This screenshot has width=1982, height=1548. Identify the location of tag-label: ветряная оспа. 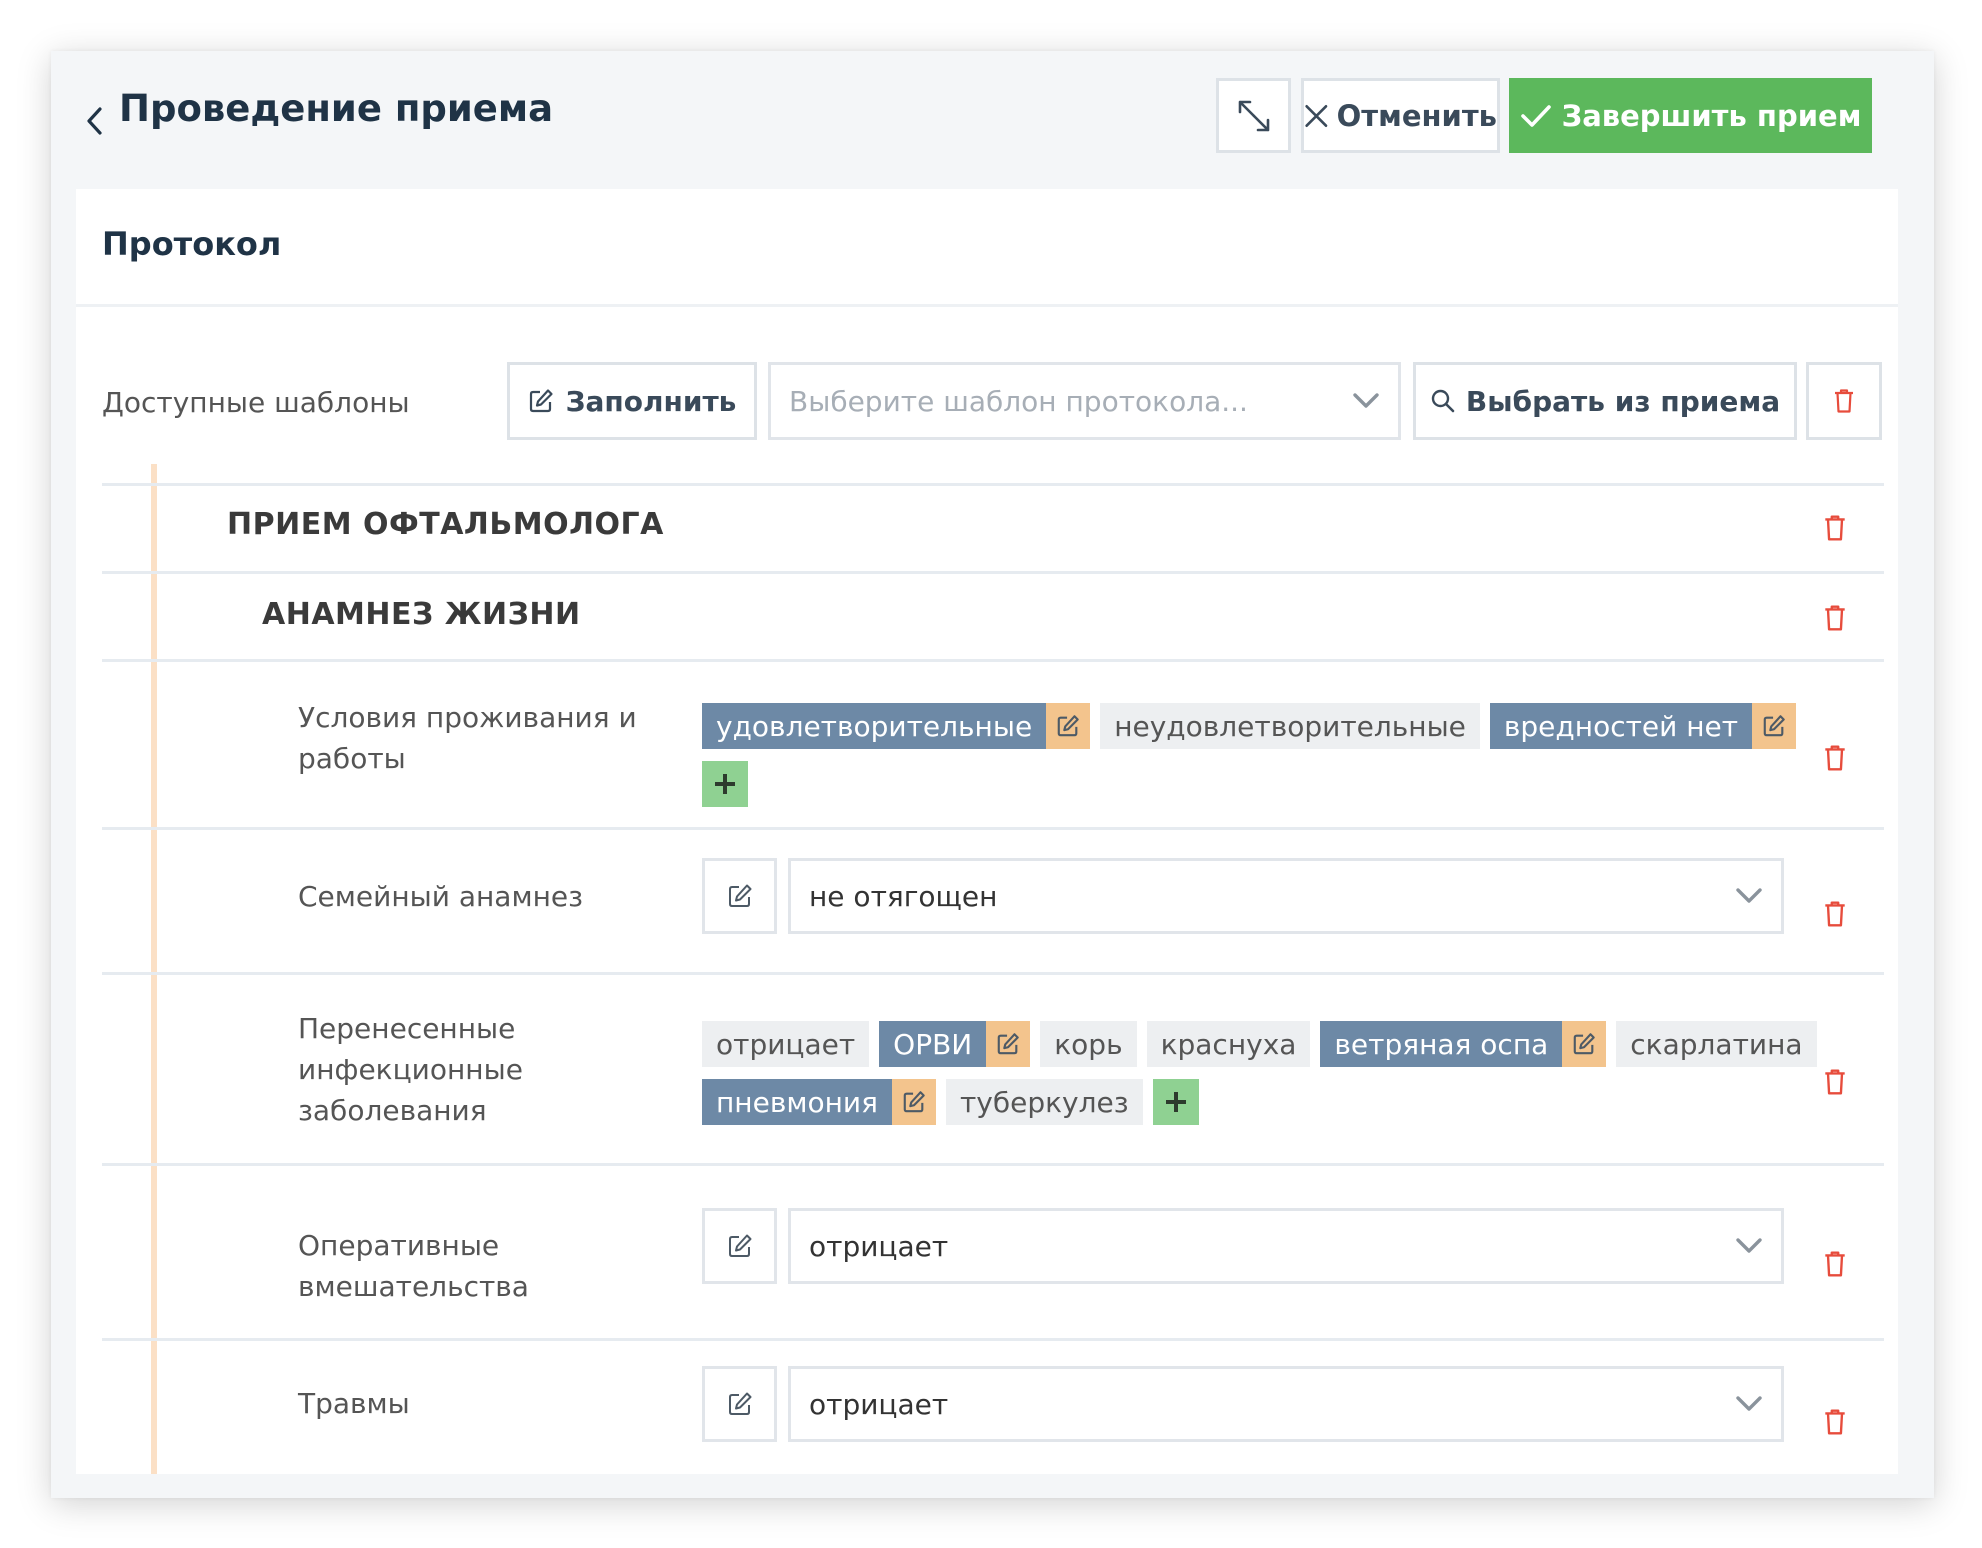
(1441, 1044).